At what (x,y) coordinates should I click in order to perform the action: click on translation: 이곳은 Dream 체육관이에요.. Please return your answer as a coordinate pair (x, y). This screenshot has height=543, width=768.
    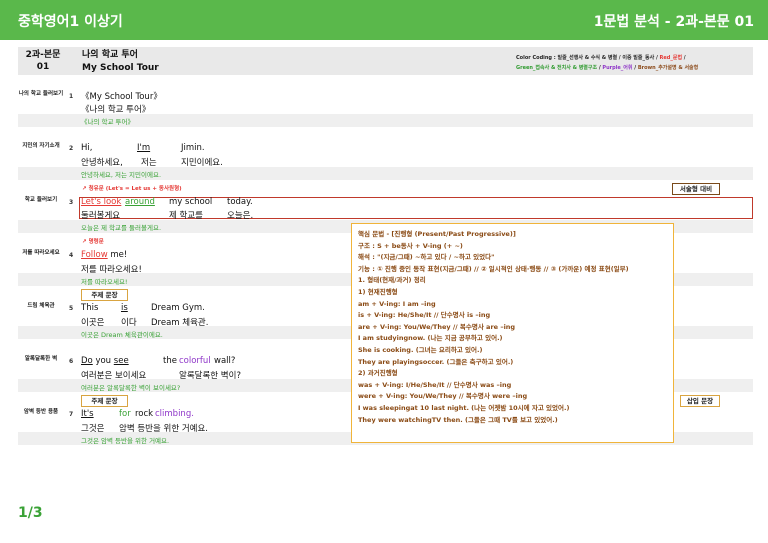
    Looking at the image, I should click on (122, 335).